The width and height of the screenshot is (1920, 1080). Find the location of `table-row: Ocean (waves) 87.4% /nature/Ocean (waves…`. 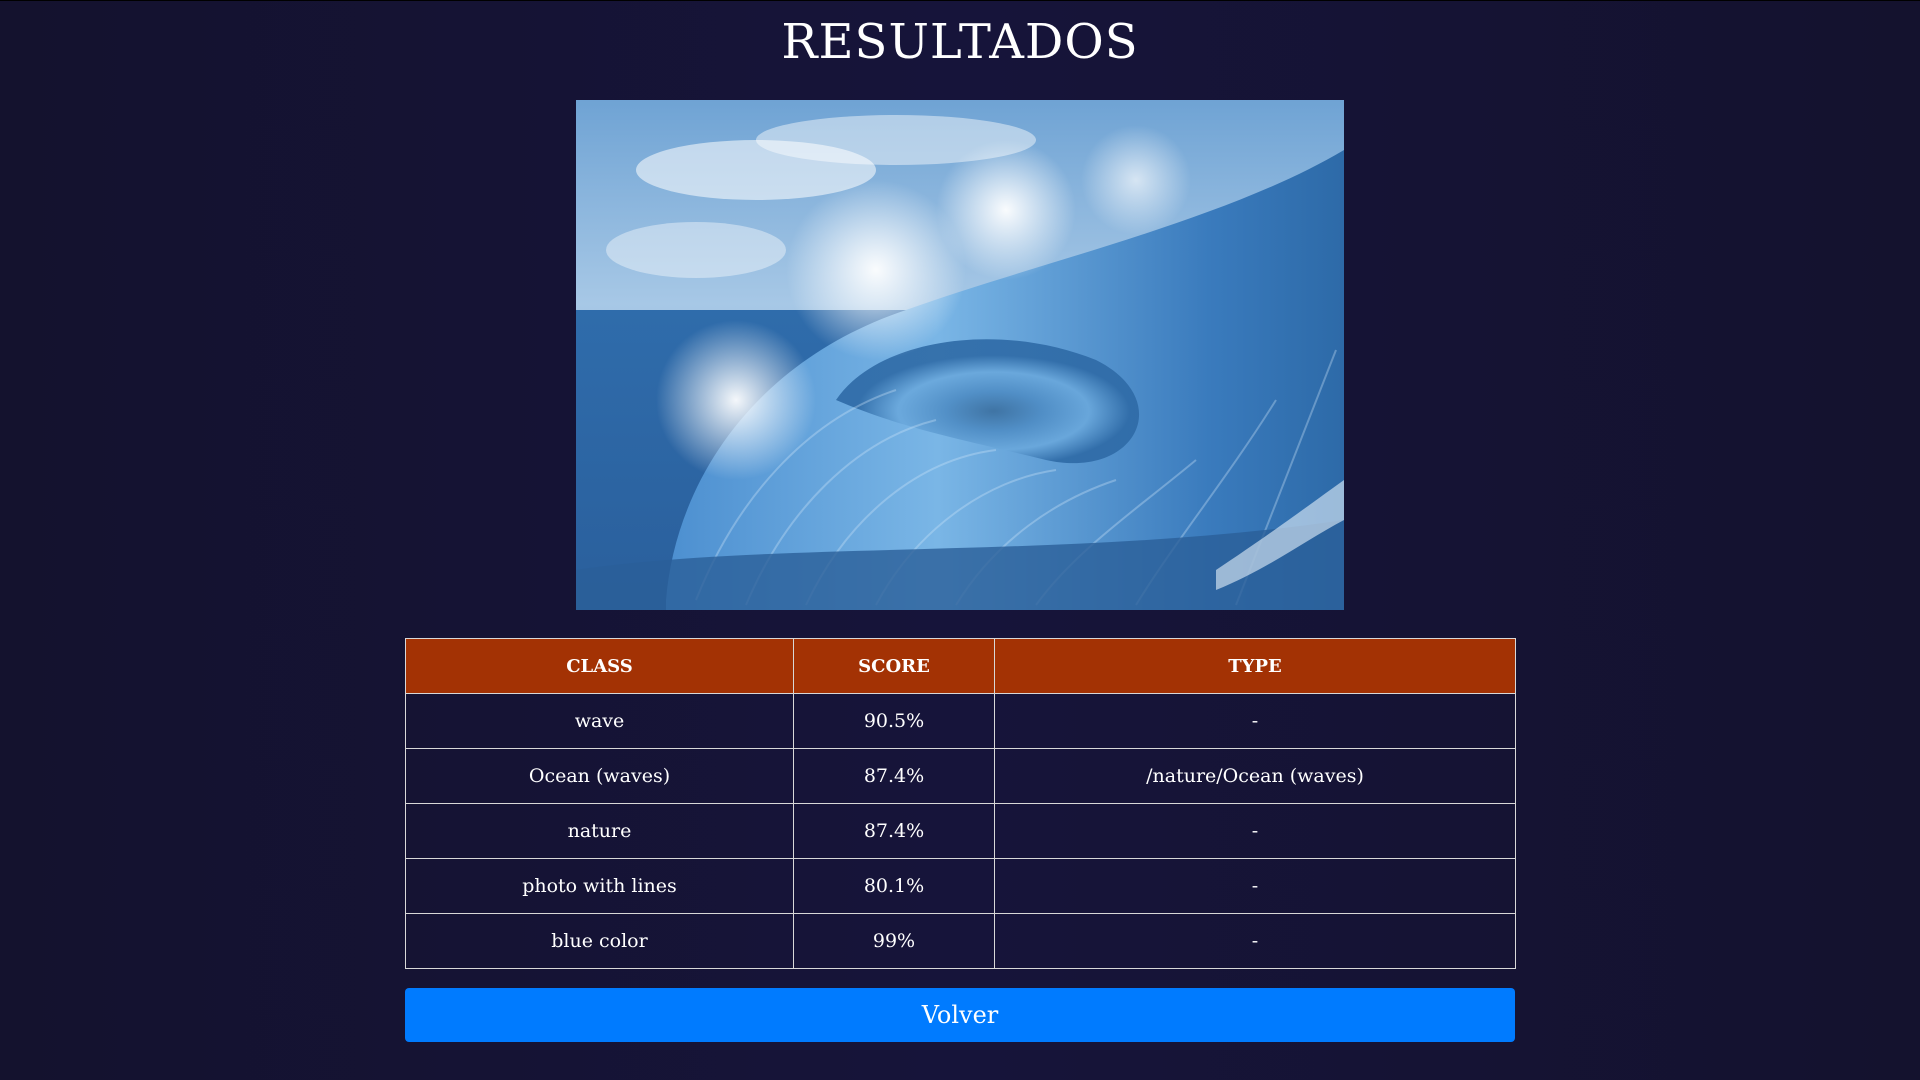

table-row: Ocean (waves) 87.4% /nature/Ocean (waves… is located at coordinates (960, 776).